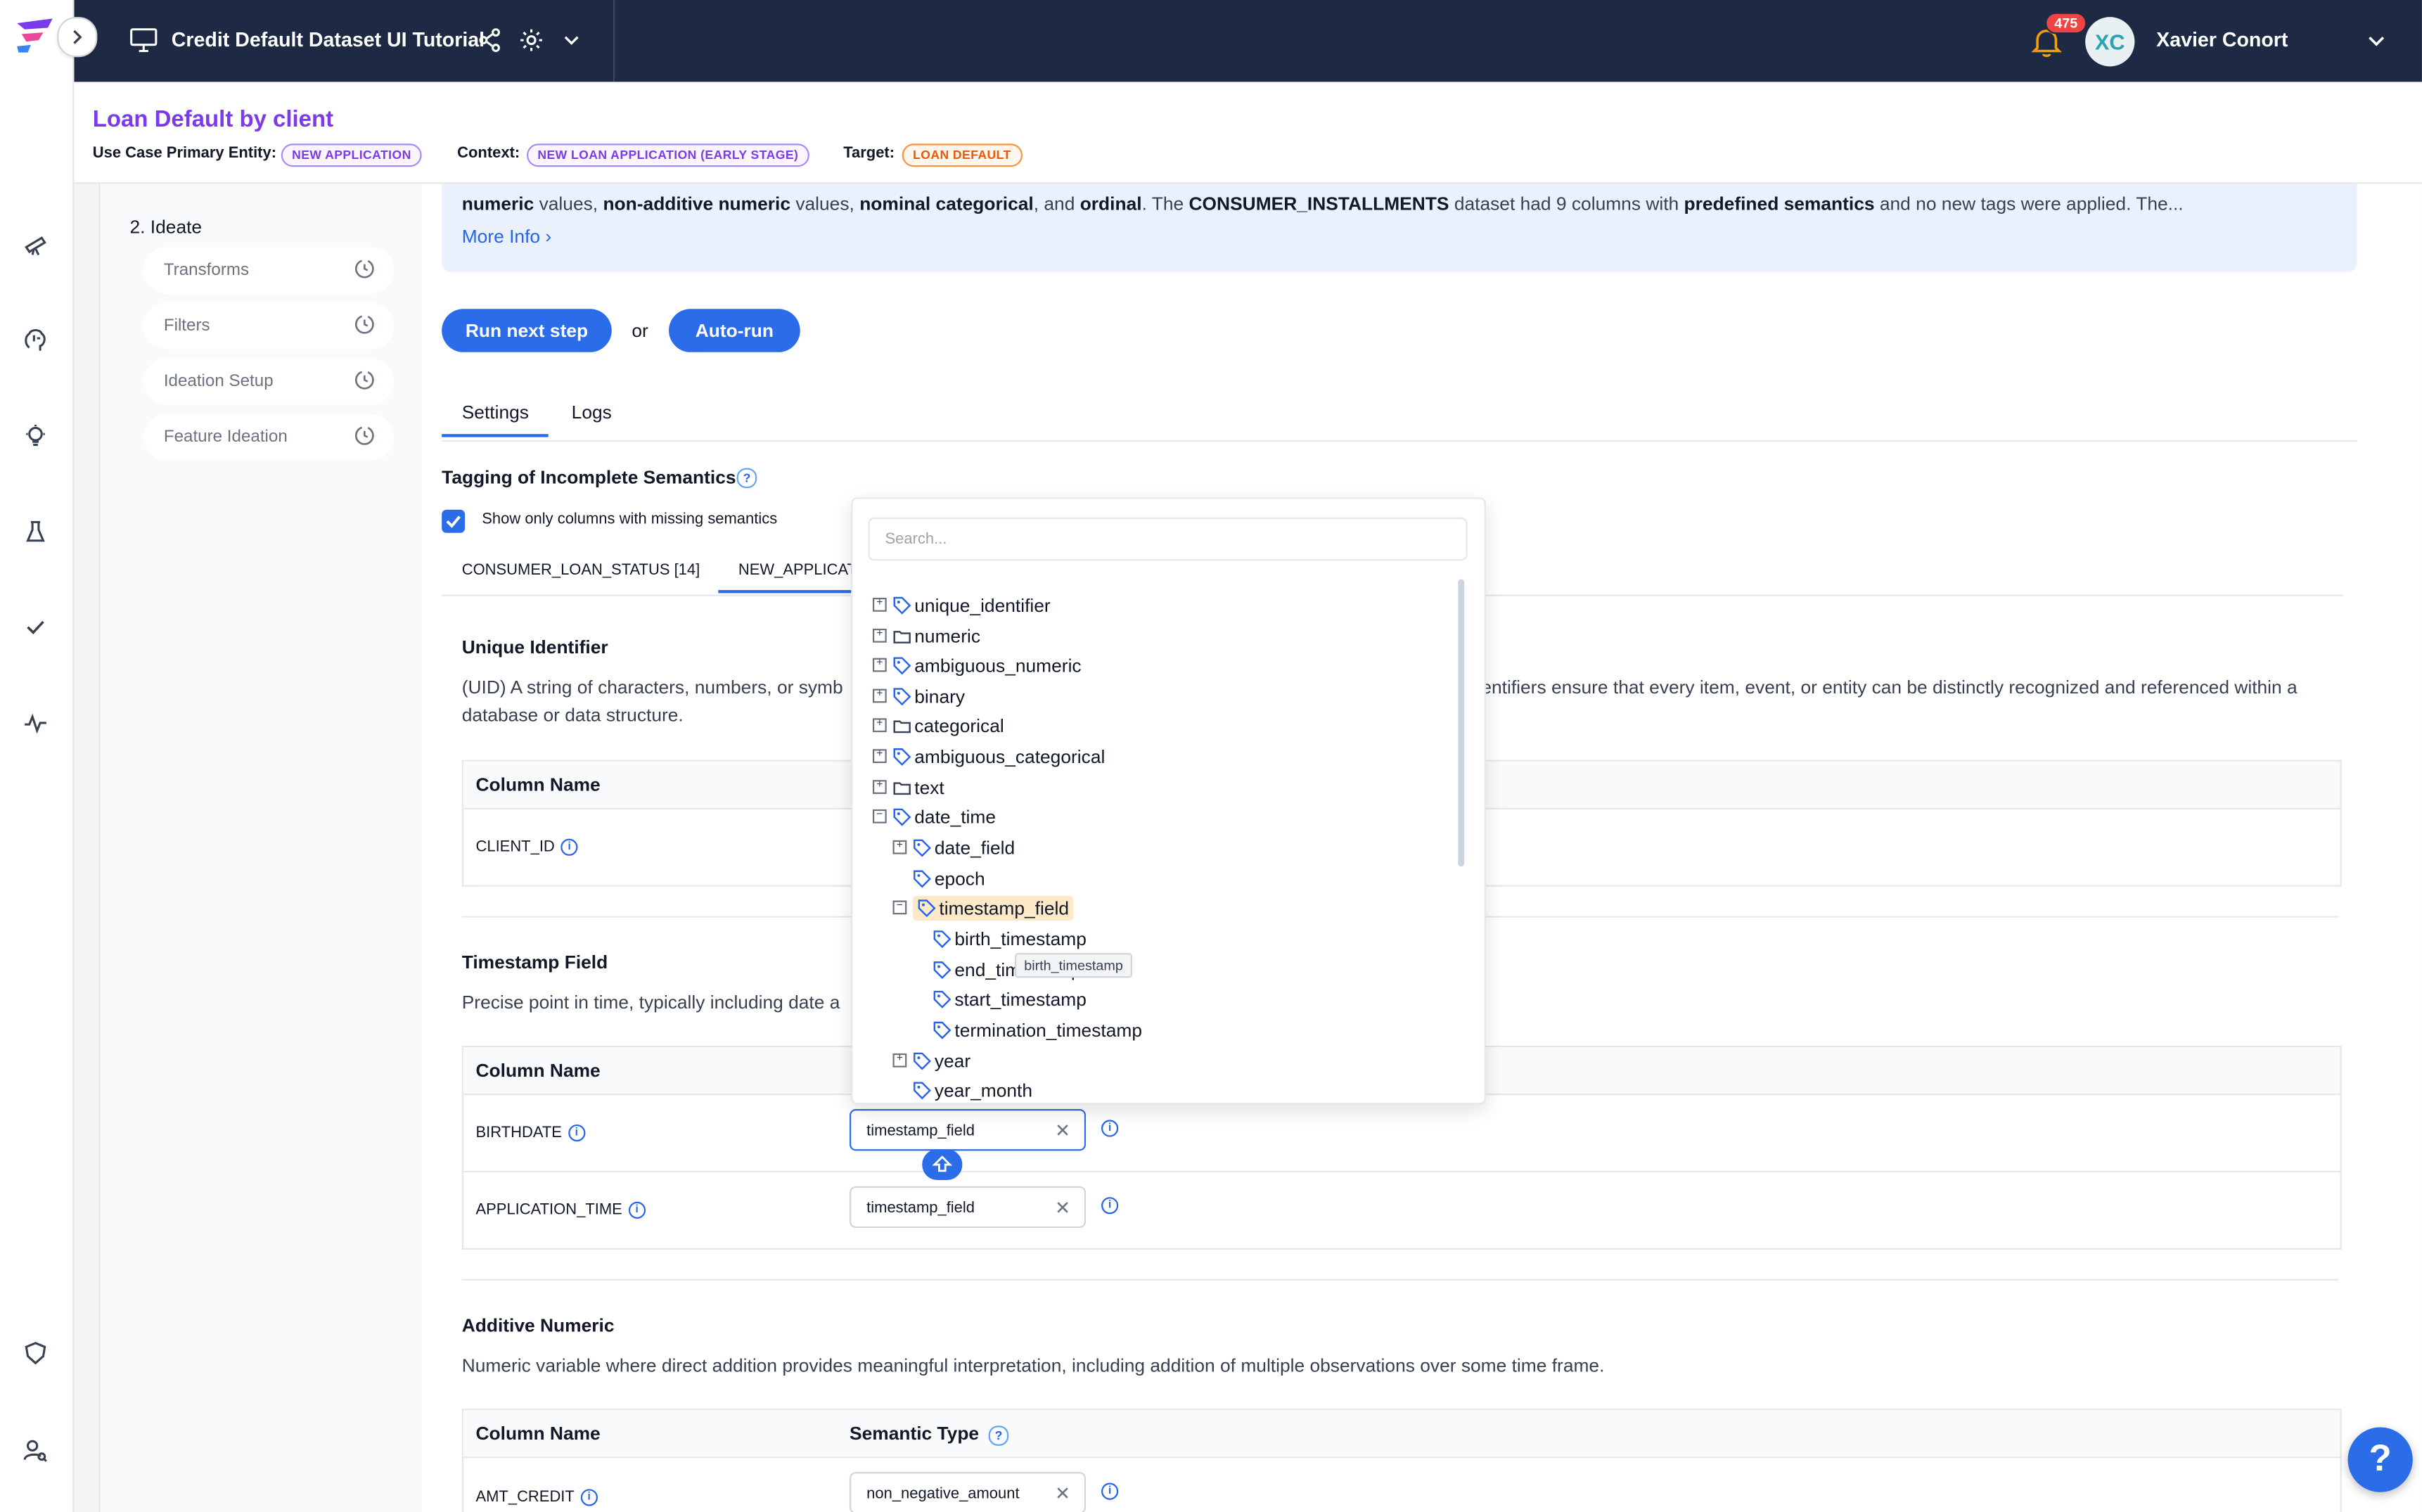 This screenshot has height=1512, width=2422. Describe the element at coordinates (972, 605) in the screenshot. I see `tree-item: unique_identifier` at that location.